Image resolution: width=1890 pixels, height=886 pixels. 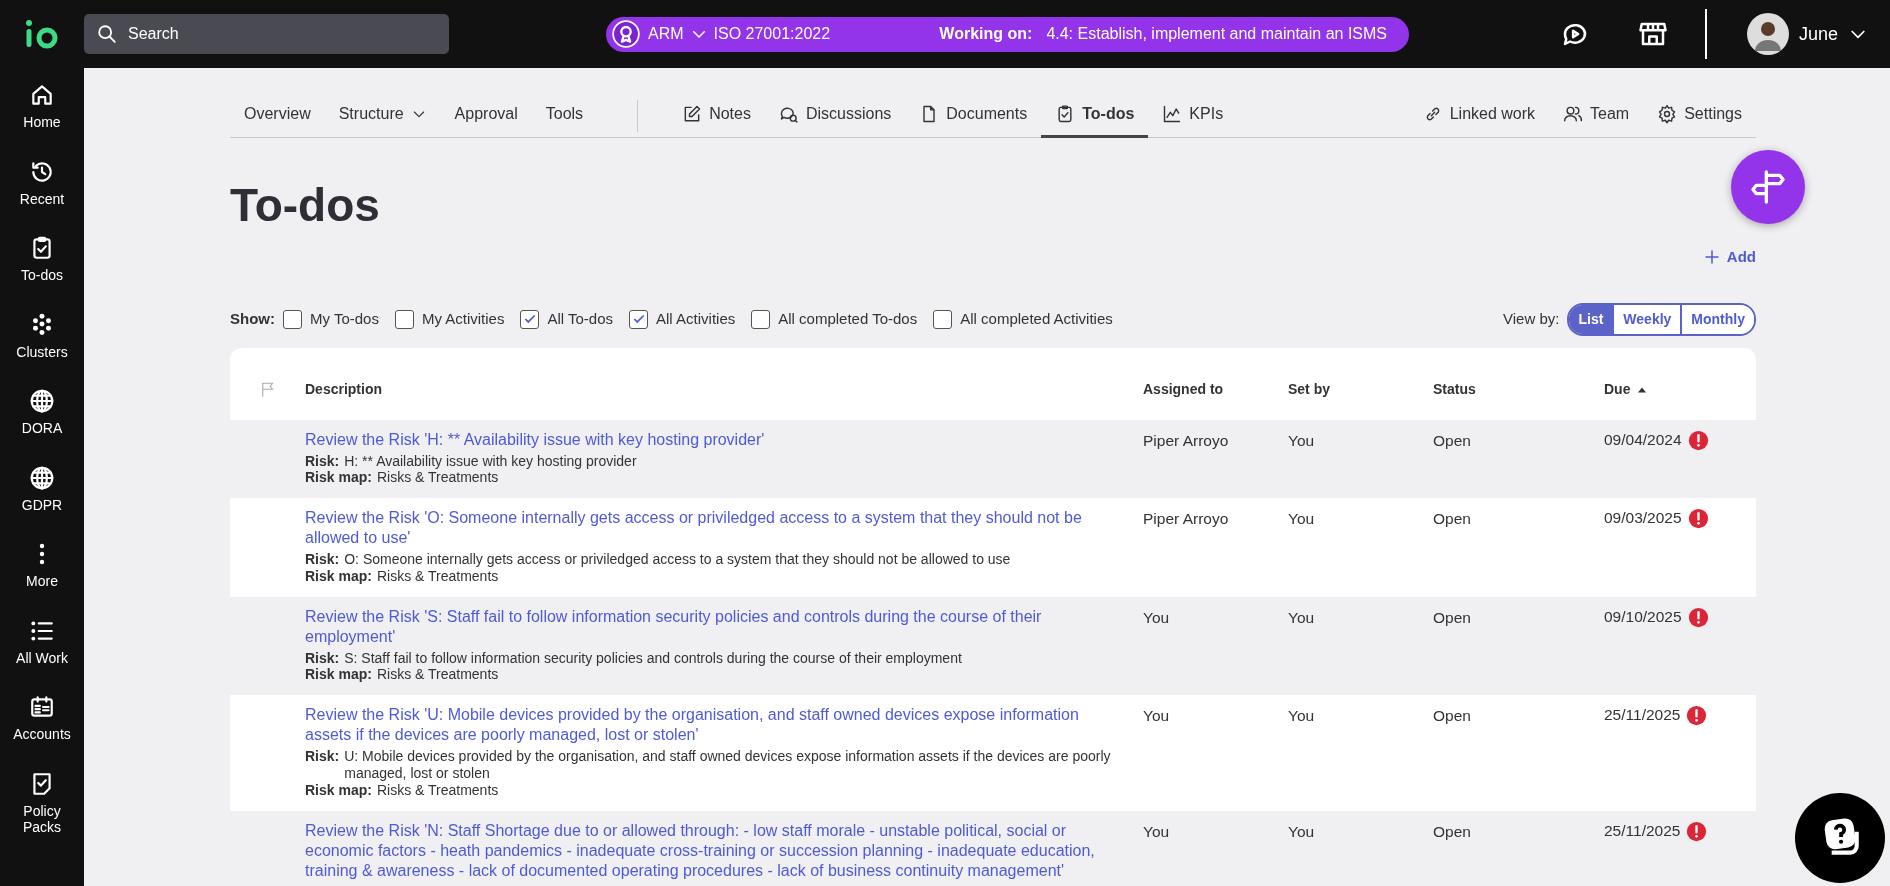 I want to click on sidebar-item: Accounts, so click(x=42, y=732).